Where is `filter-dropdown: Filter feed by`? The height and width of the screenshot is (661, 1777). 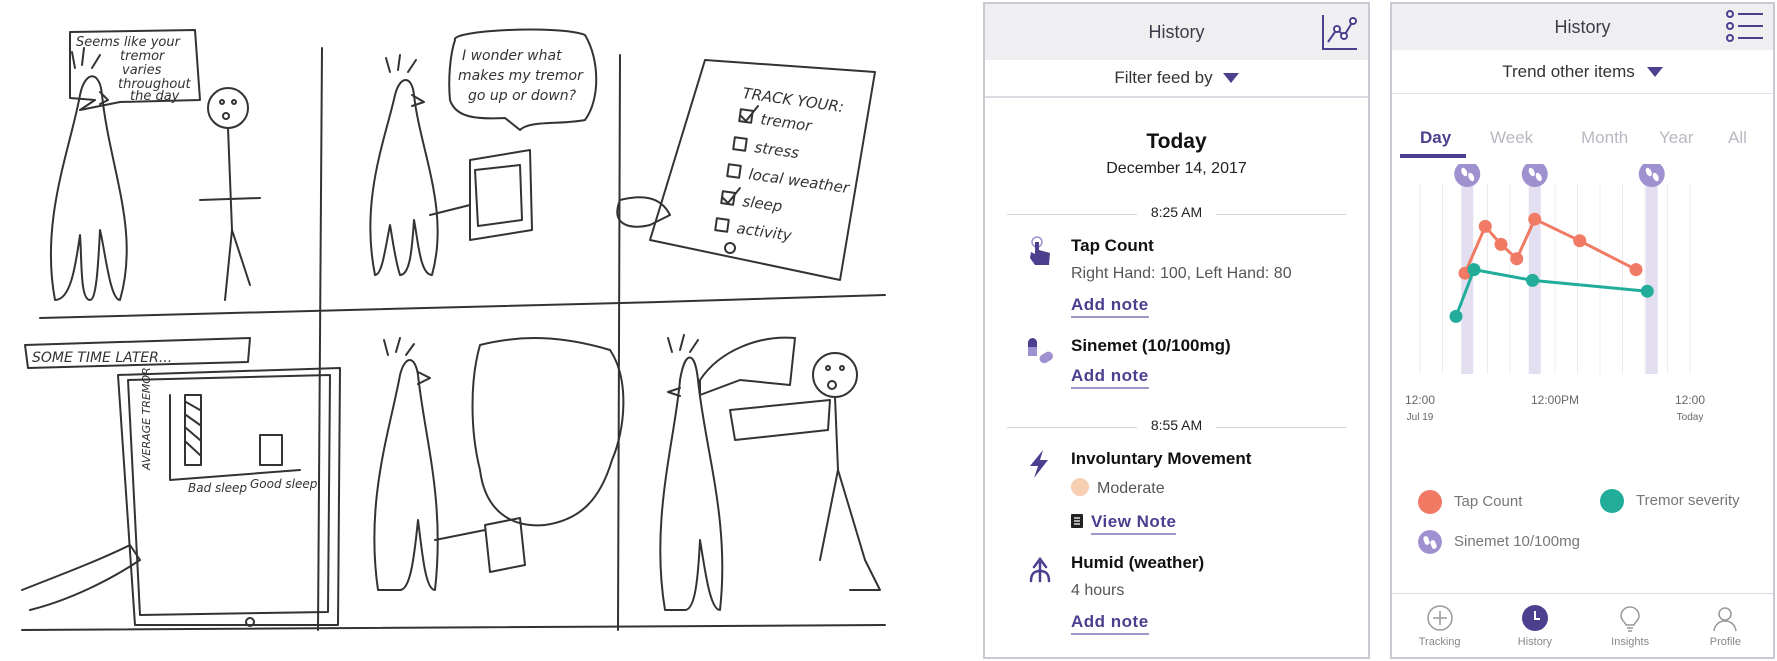
filter-dropdown: Filter feed by is located at coordinates (1176, 79).